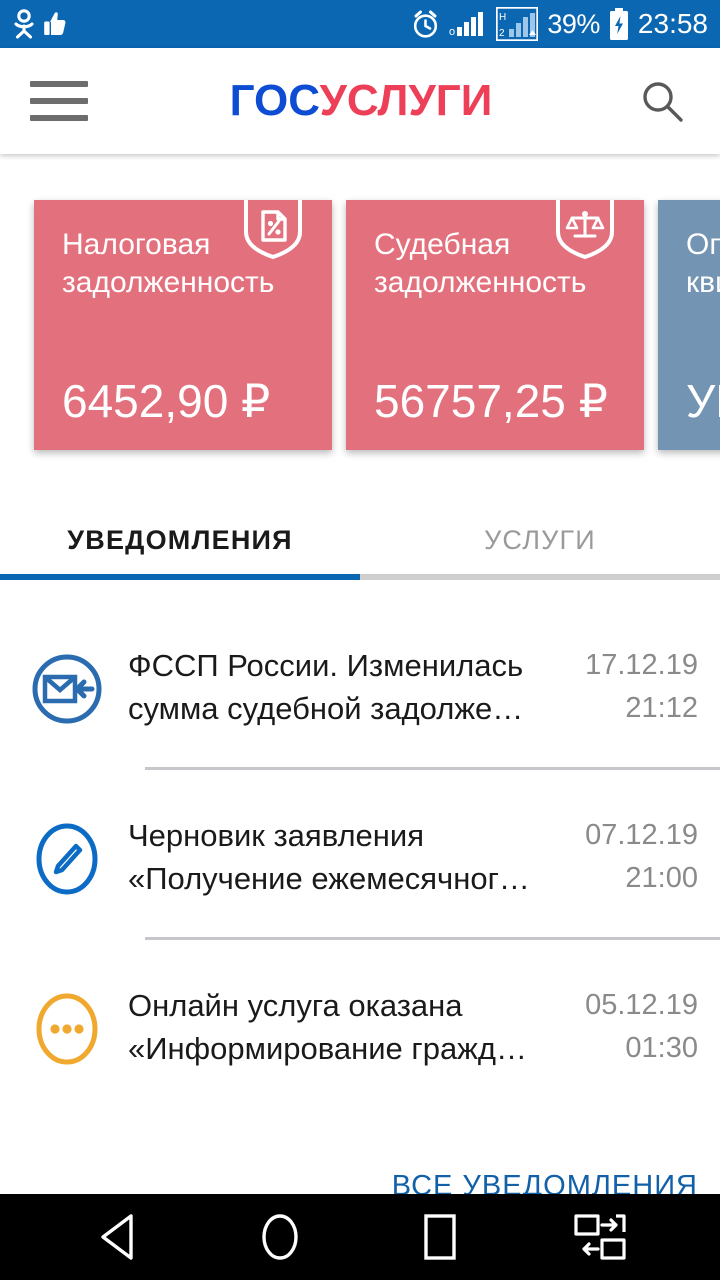 Image resolution: width=720 pixels, height=1280 pixels. I want to click on app-logo: ГОСУСЛУГИ, so click(361, 101).